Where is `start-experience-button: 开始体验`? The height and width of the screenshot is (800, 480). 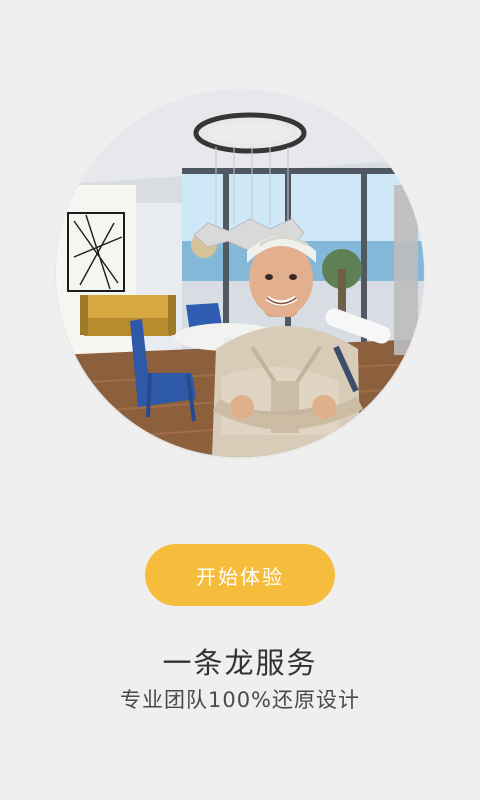 start-experience-button: 开始体验 is located at coordinates (240, 575).